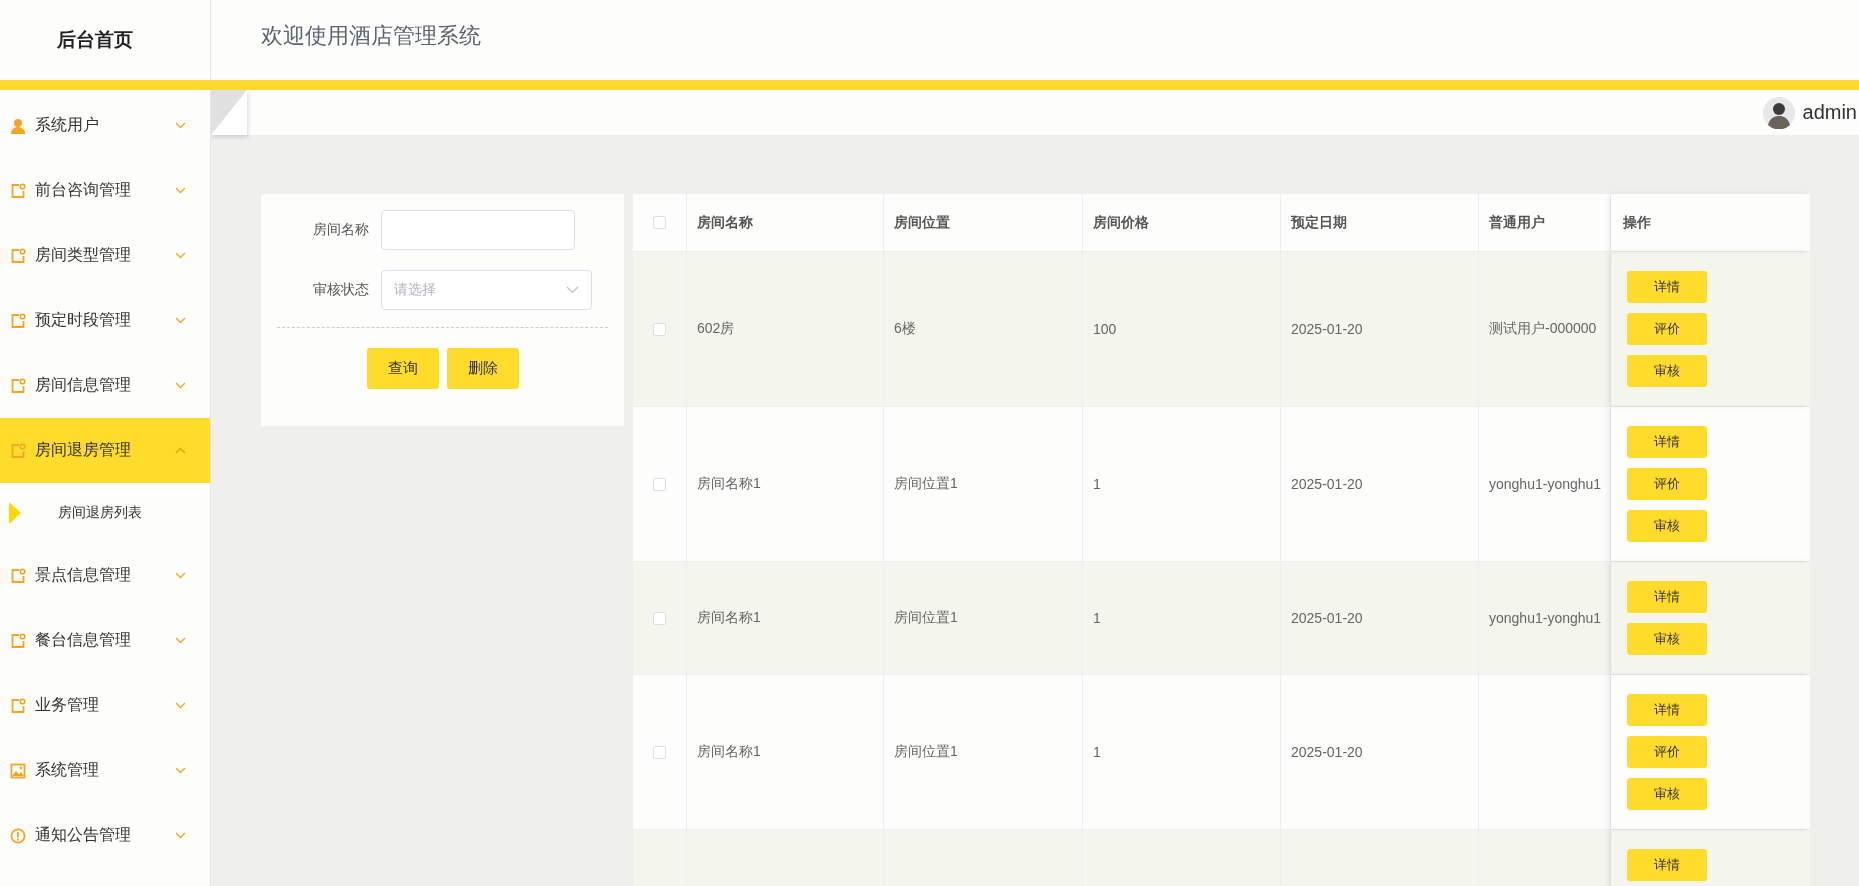 The height and width of the screenshot is (886, 1859). Describe the element at coordinates (105, 385) in the screenshot. I see `sidebar-item: 房间信息管理` at that location.